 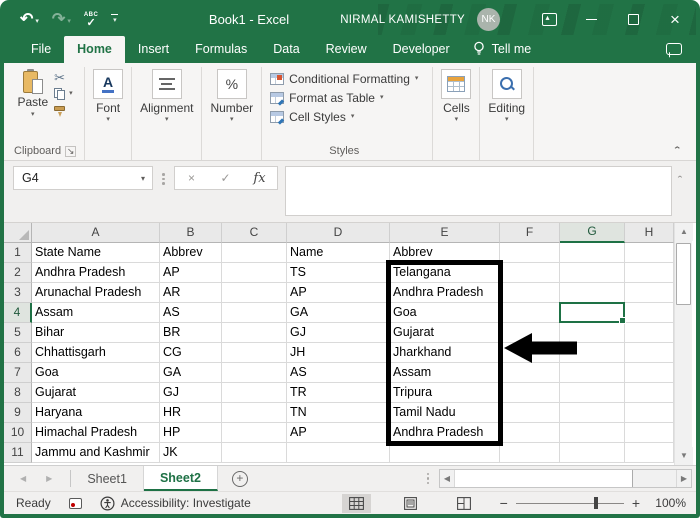 What do you see at coordinates (254, 413) in the screenshot?
I see `cell-C9` at bounding box center [254, 413].